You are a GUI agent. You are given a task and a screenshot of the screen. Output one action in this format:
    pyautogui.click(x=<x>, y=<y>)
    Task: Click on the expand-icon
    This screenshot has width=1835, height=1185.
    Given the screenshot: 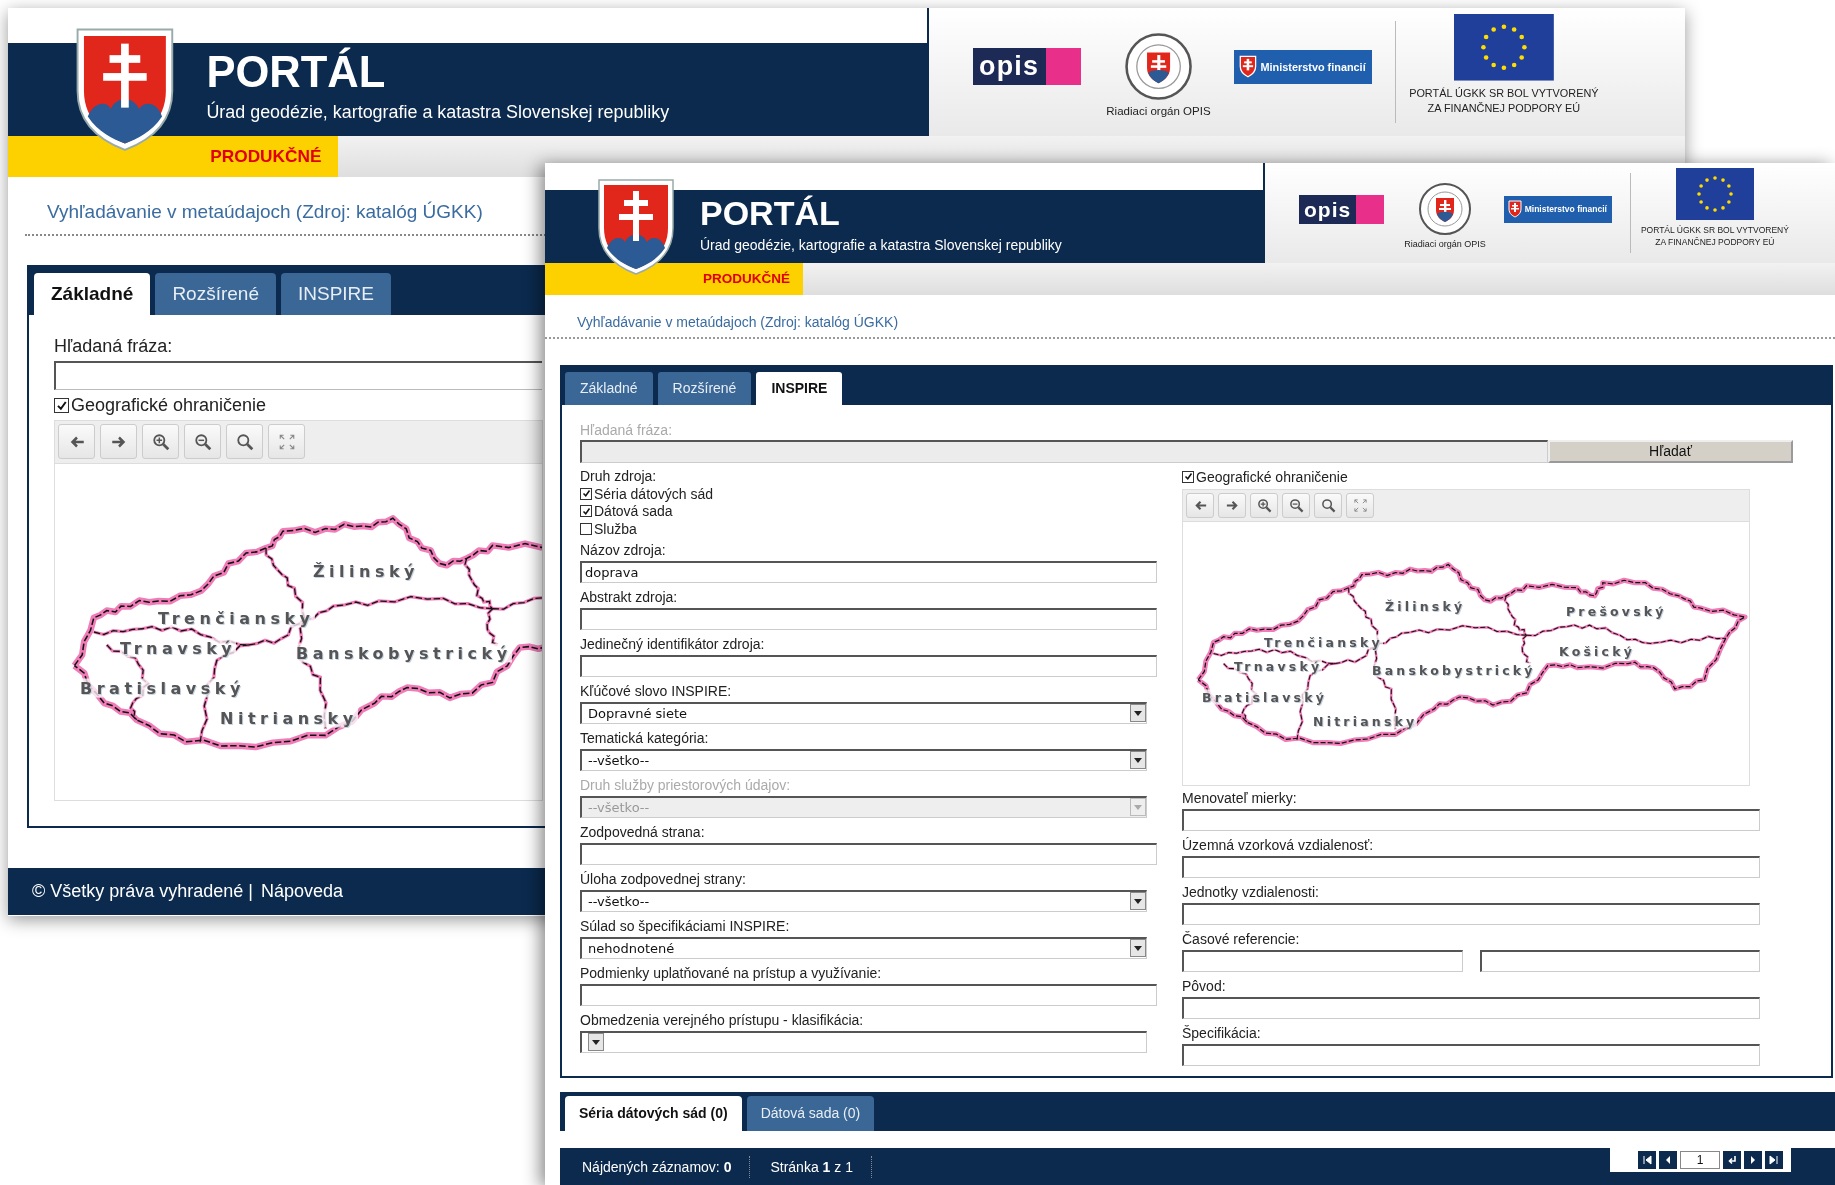 What is the action you would take?
    pyautogui.click(x=286, y=441)
    